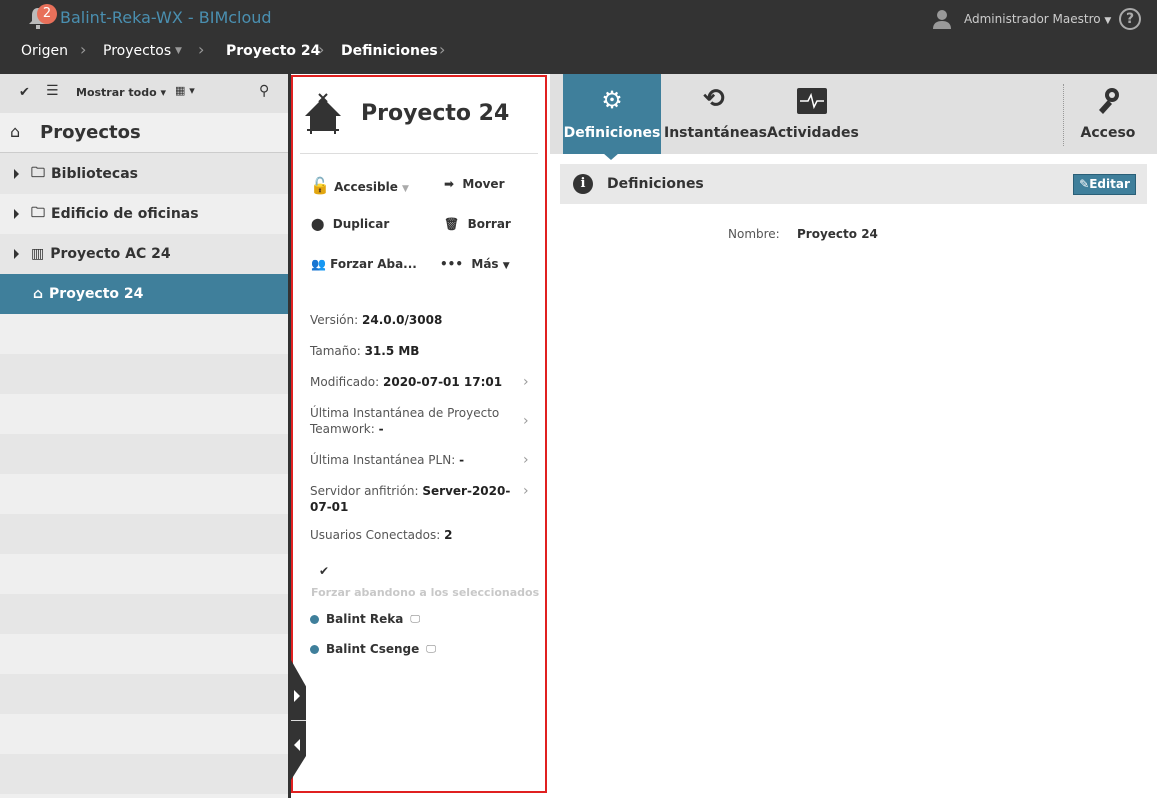 The image size is (1157, 798). Describe the element at coordinates (110, 254) in the screenshot. I see `item-label: Proyecto AC 24` at that location.